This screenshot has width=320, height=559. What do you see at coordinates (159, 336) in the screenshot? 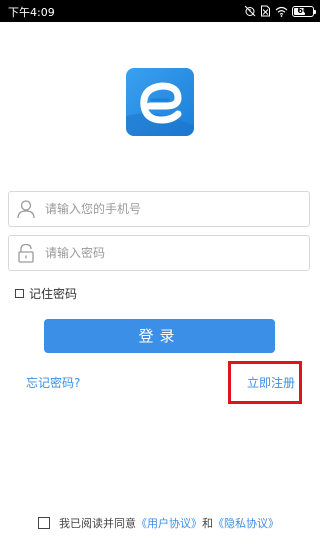
I see `login-button: 登录` at bounding box center [159, 336].